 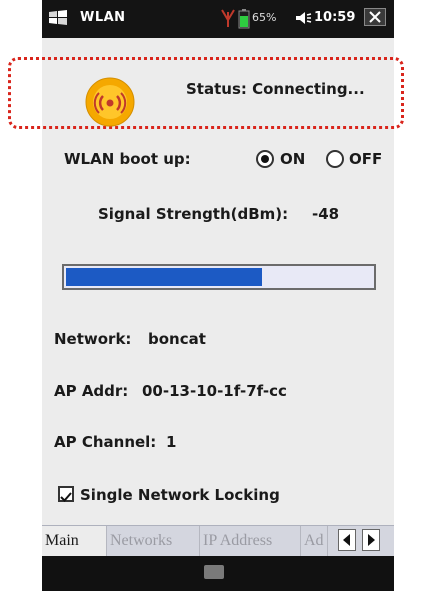 I want to click on tab-scroll-left-button, so click(x=347, y=540).